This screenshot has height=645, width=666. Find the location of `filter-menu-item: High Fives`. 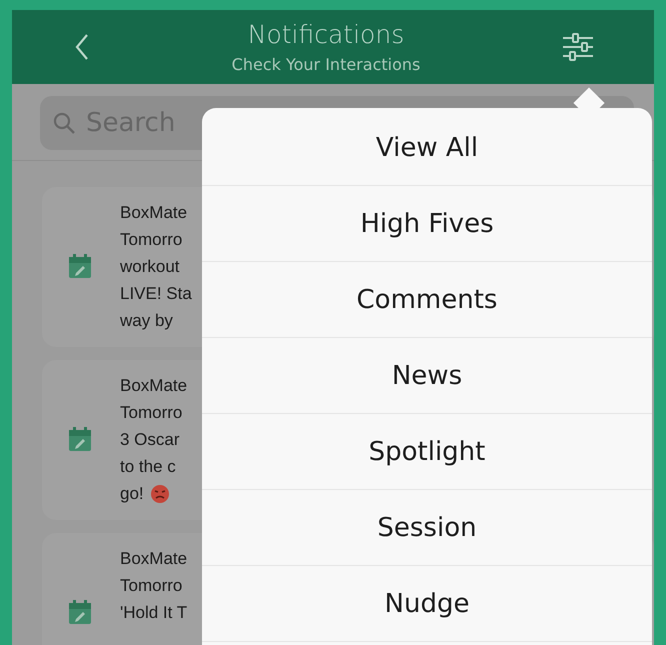

filter-menu-item: High Fives is located at coordinates (427, 224).